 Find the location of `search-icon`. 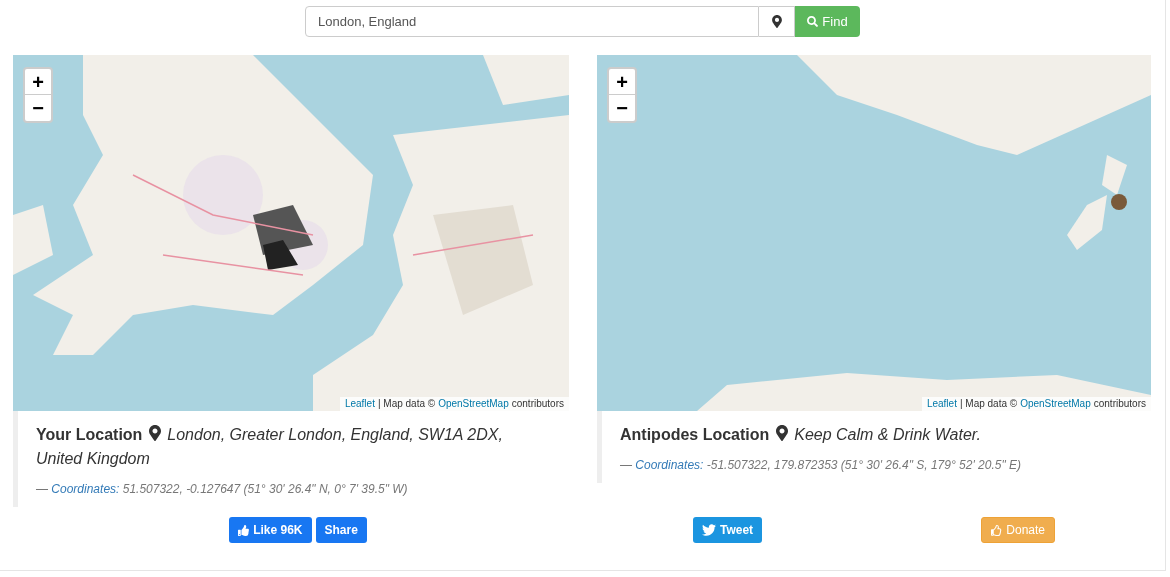

search-icon is located at coordinates (813, 21).